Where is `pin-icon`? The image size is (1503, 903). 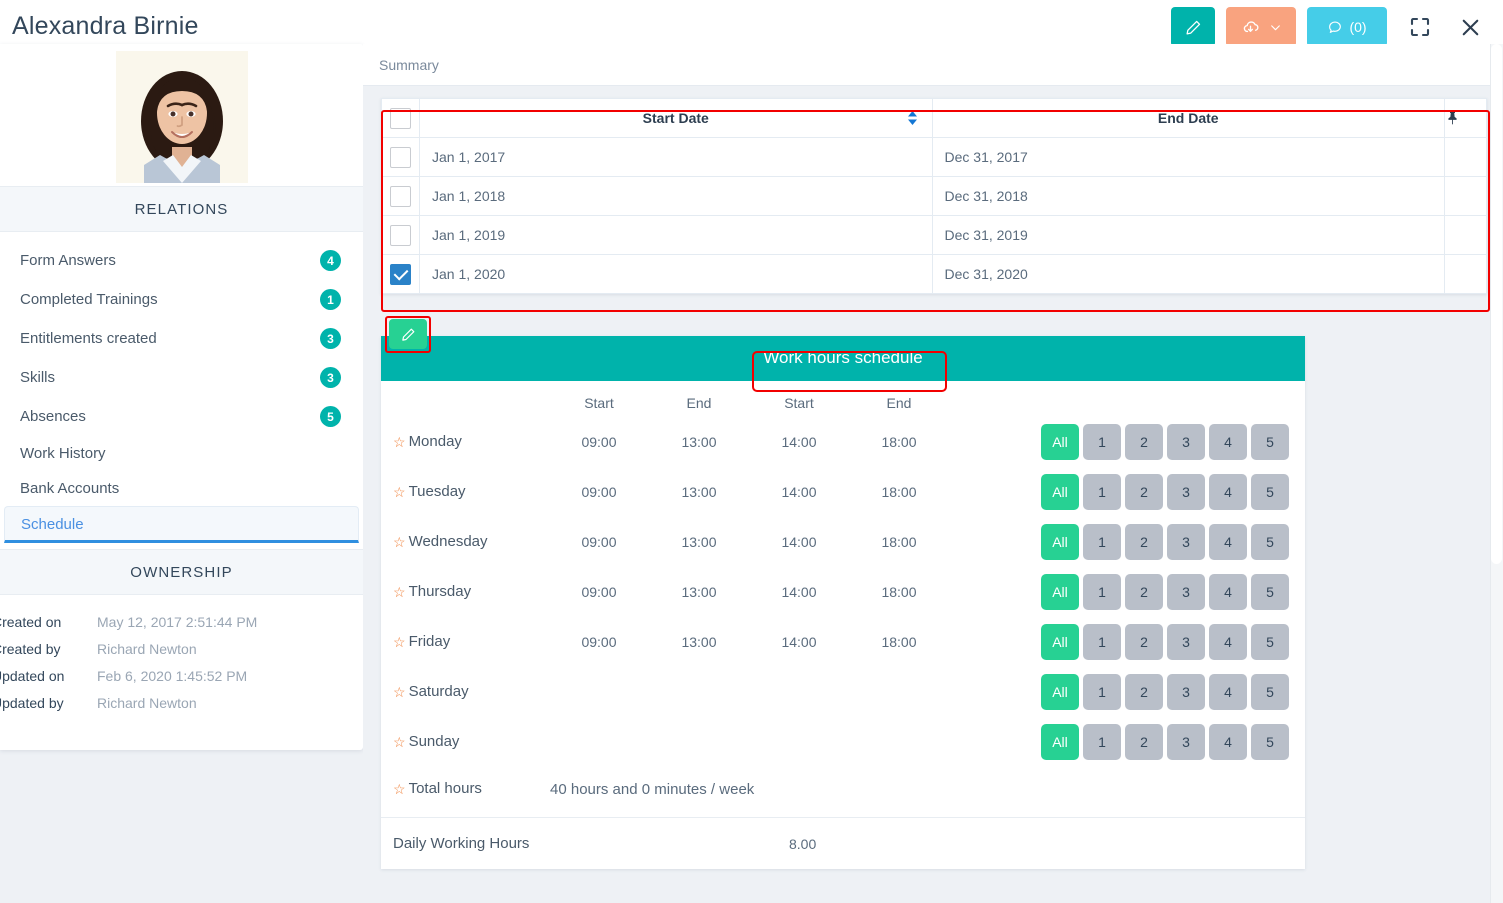
pin-icon is located at coordinates (1465, 118).